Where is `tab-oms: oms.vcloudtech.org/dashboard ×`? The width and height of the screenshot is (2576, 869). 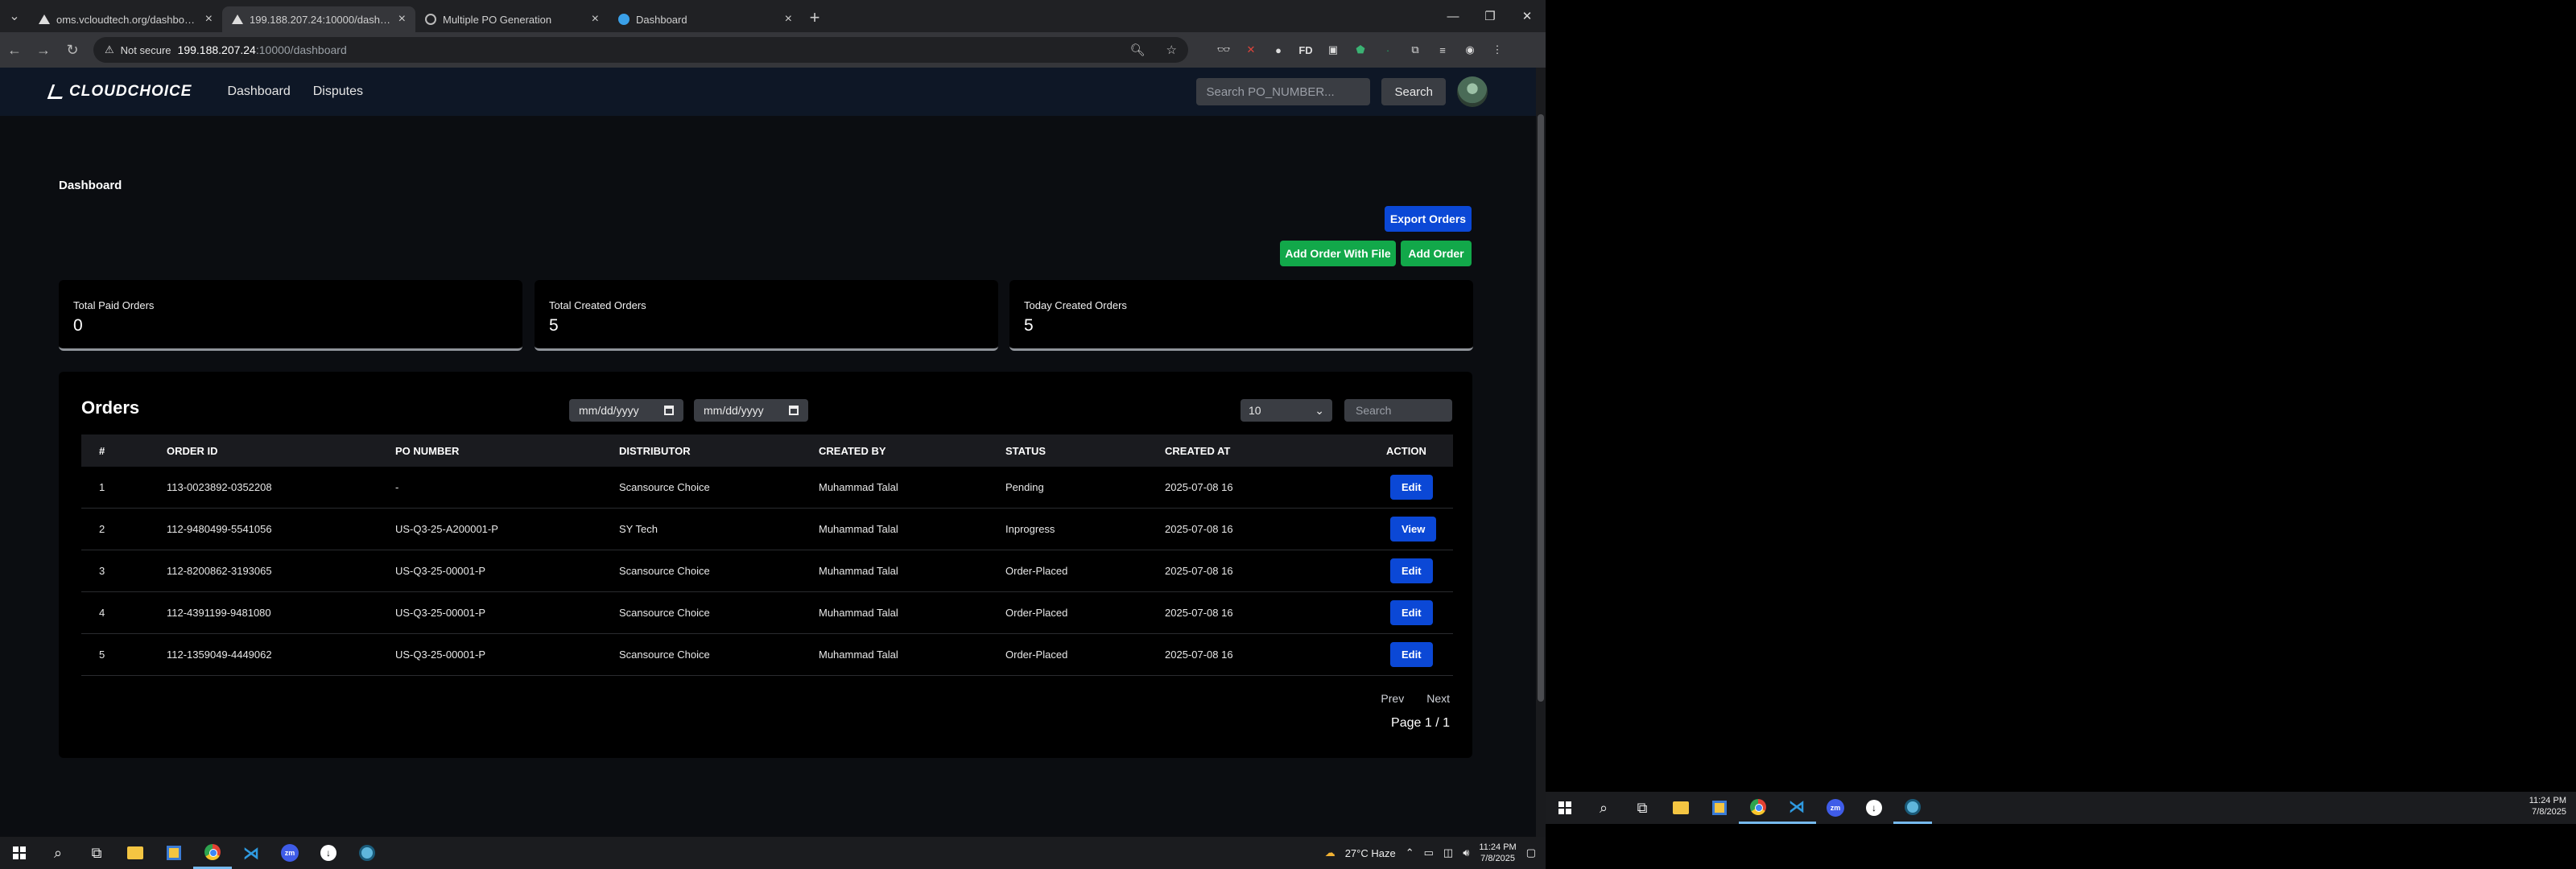
tab-oms: oms.vcloudtech.org/dashboard × is located at coordinates (126, 19).